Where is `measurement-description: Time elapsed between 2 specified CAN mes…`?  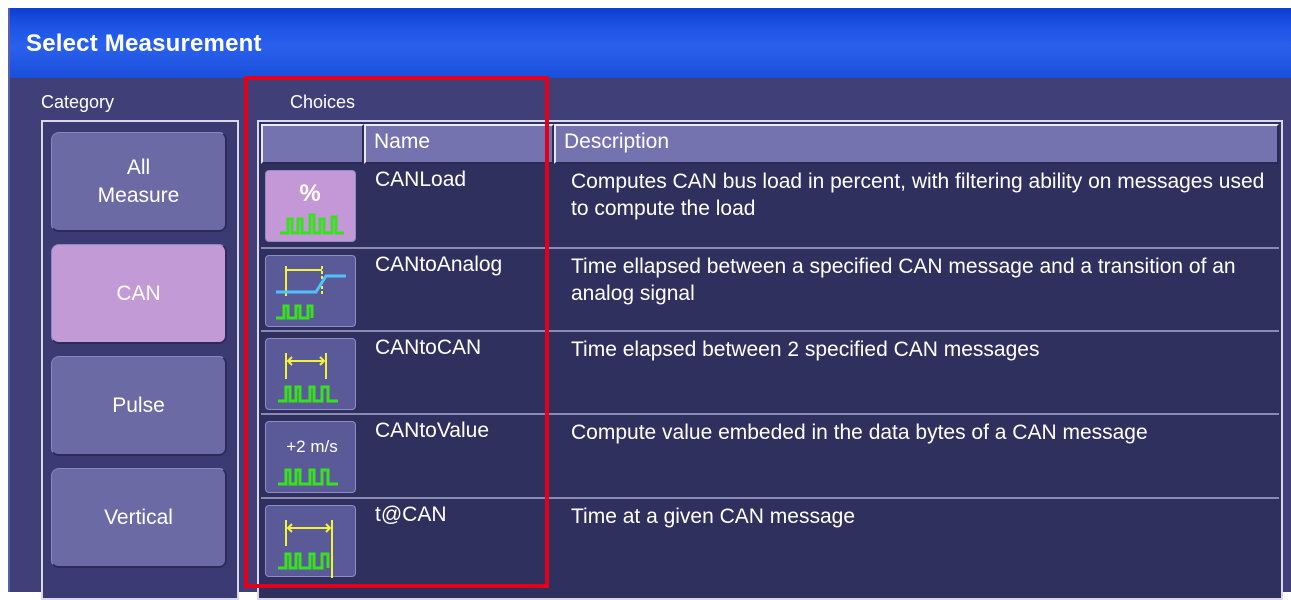
measurement-description: Time elapsed between 2 specified CAN mes… is located at coordinates (805, 349).